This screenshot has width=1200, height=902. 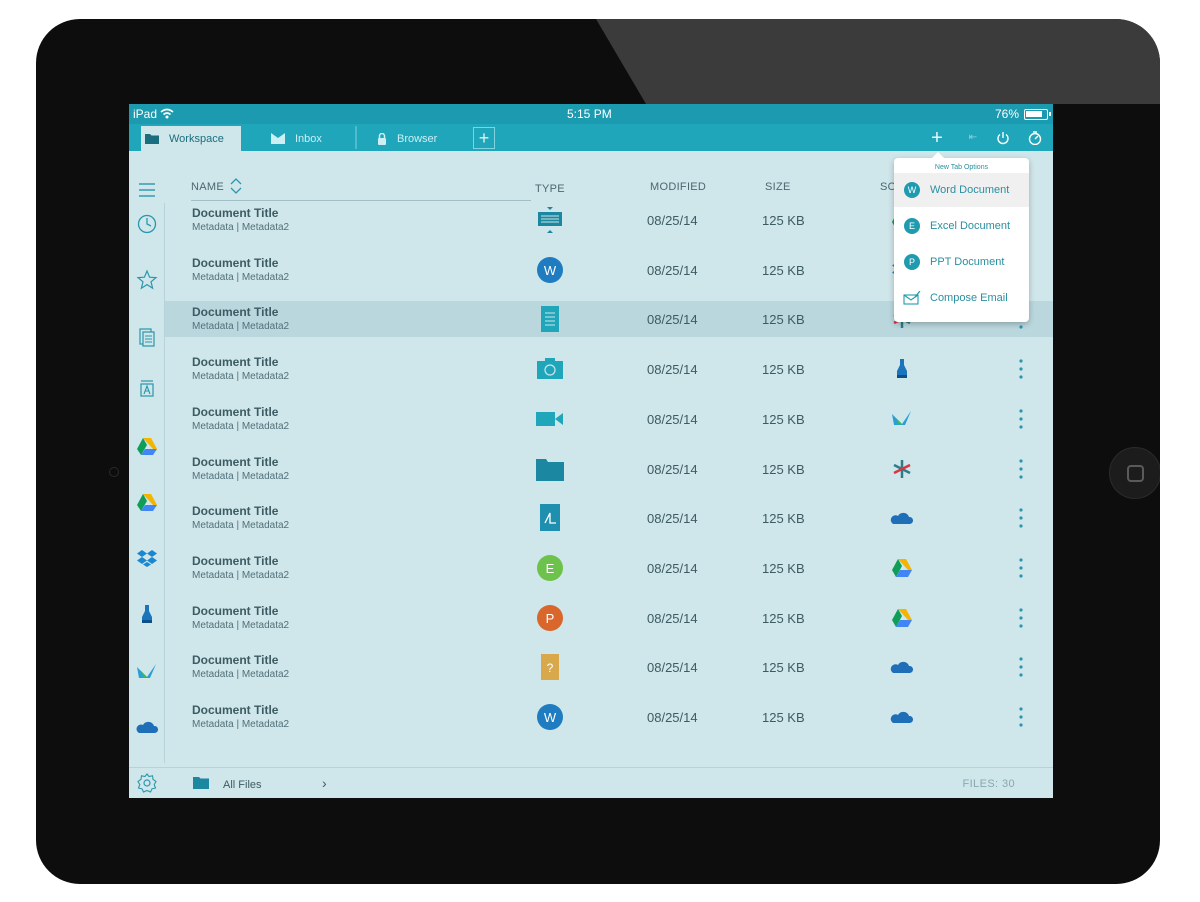 What do you see at coordinates (484, 138) in the screenshot?
I see `new-tab-button: +` at bounding box center [484, 138].